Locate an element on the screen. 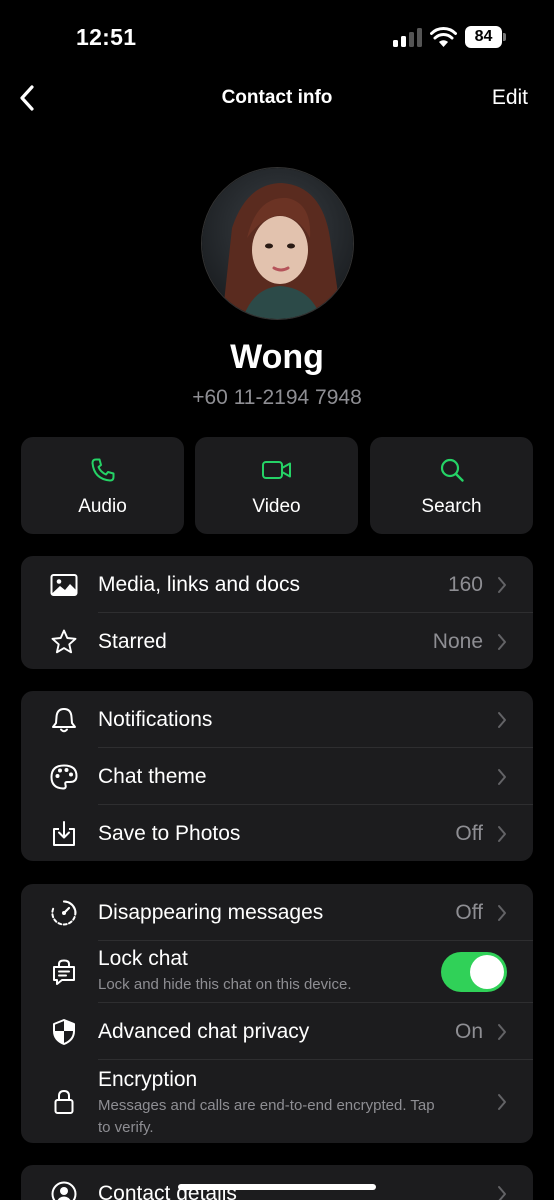 This screenshot has height=1200, width=554. advanced-privacy-label: Advanced chat privacy is located at coordinates (204, 1031).